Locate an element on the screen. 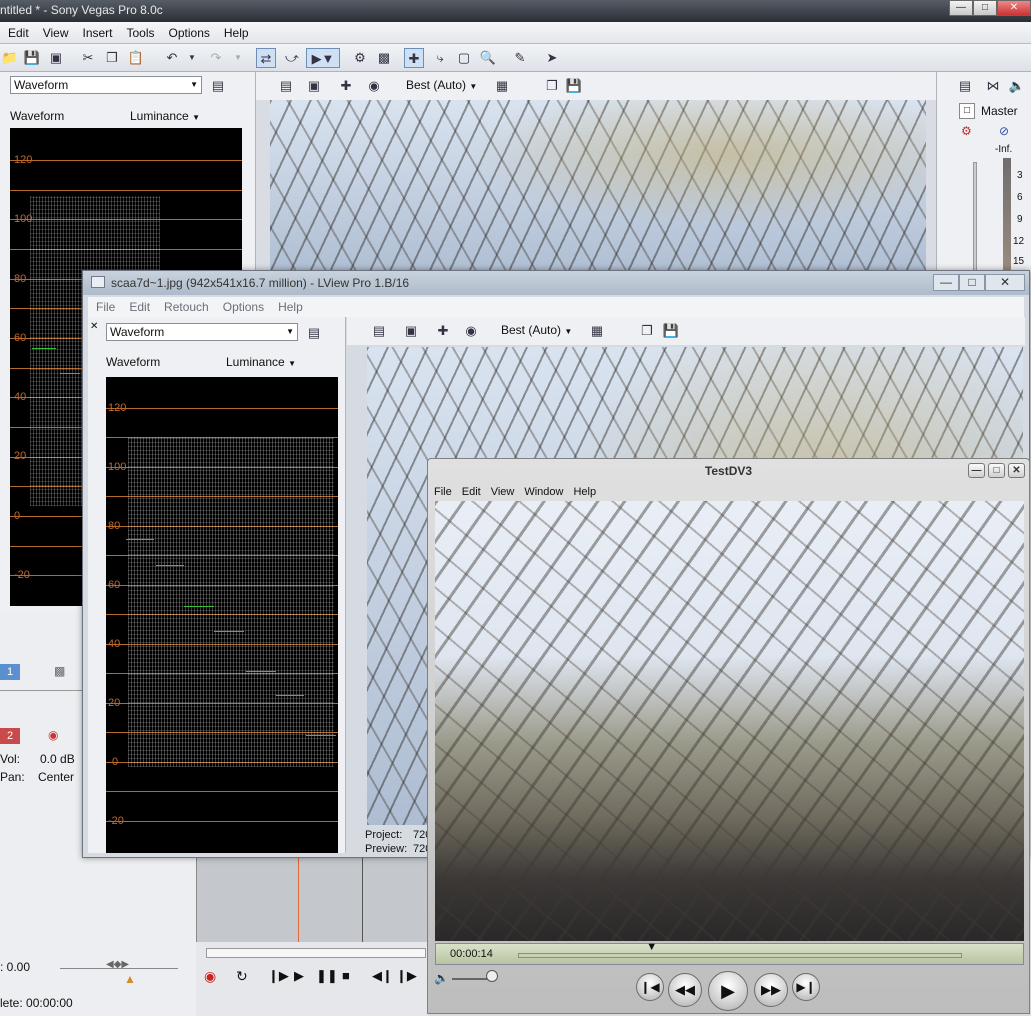 The width and height of the screenshot is (1031, 1016). pan-value: Center is located at coordinates (56, 777).